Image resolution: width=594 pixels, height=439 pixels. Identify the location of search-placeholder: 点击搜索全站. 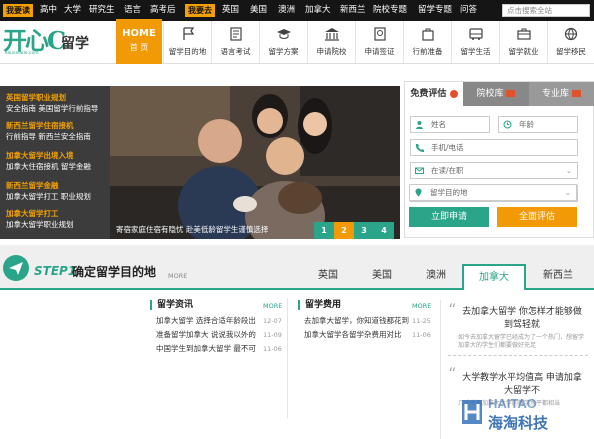
(529, 10).